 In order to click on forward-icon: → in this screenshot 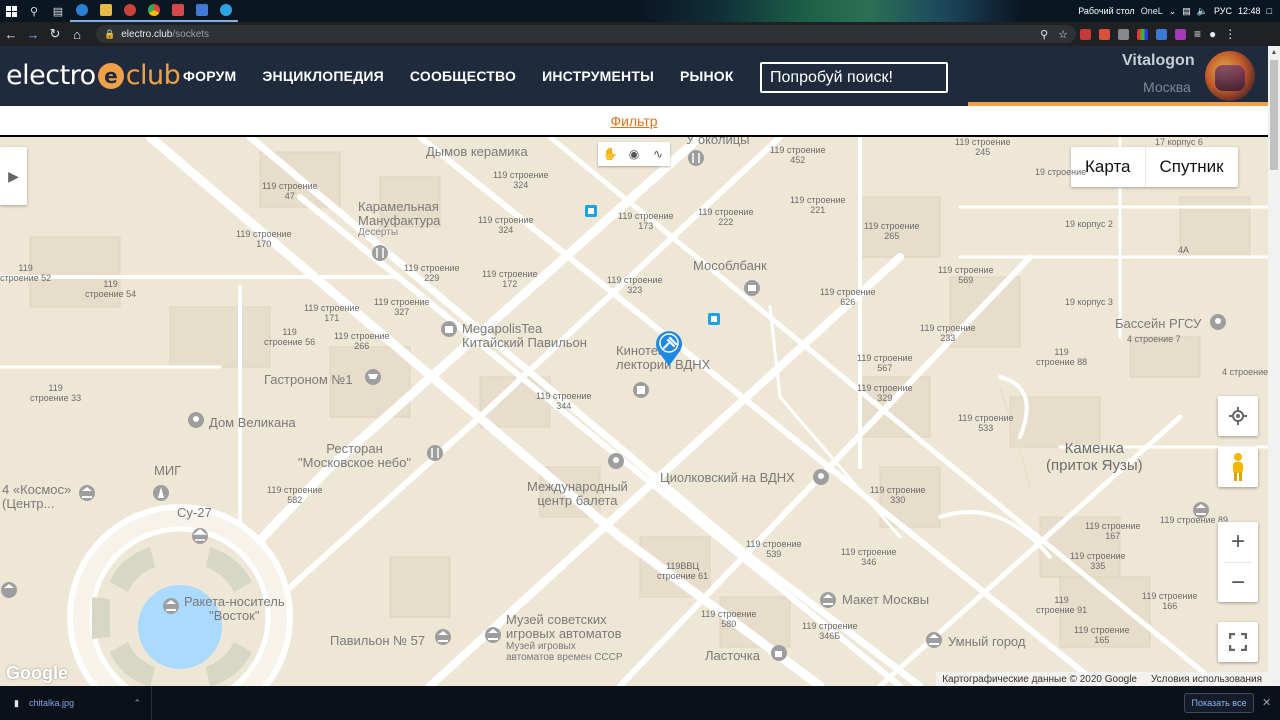, I will do `click(33, 34)`.